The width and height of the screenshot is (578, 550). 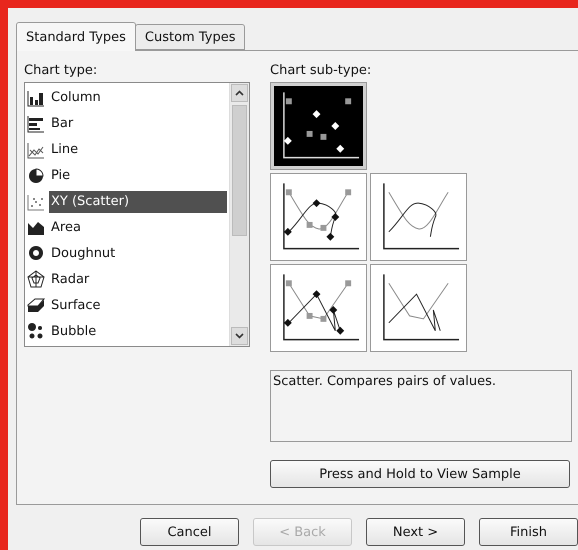 What do you see at coordinates (36, 279) in the screenshot?
I see `radar-chart-icon` at bounding box center [36, 279].